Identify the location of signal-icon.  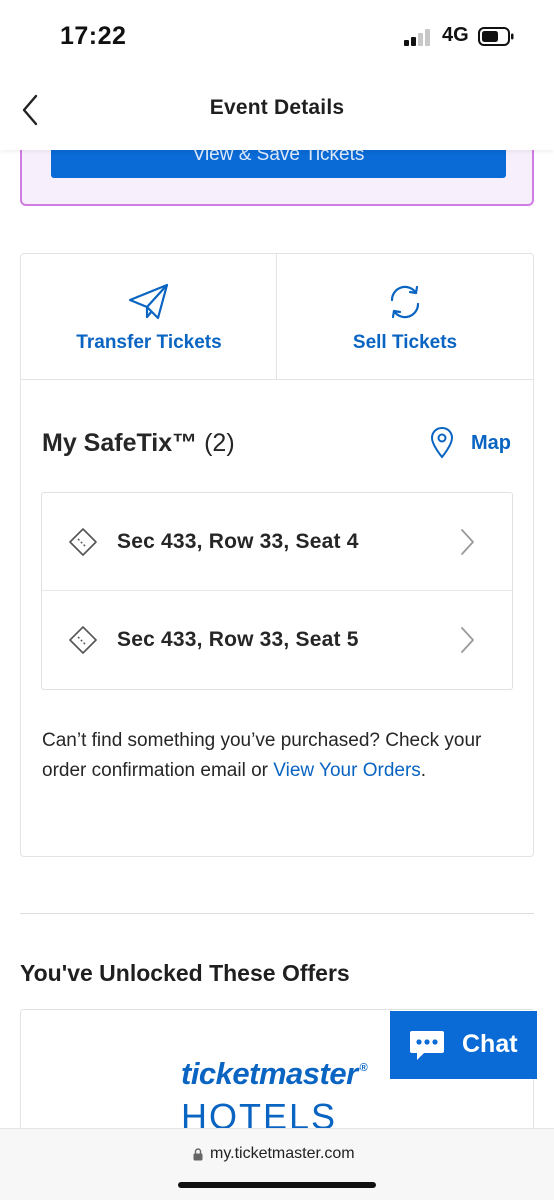
(419, 37).